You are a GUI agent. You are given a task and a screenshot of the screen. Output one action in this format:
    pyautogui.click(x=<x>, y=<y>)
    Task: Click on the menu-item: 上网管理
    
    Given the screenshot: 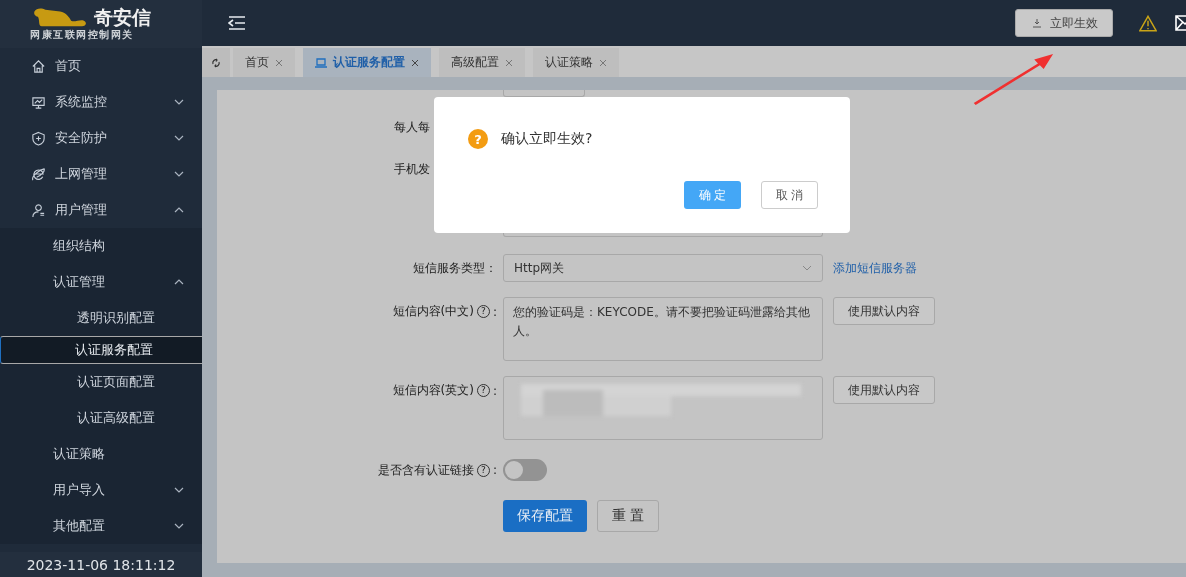 What is the action you would take?
    pyautogui.click(x=101, y=174)
    